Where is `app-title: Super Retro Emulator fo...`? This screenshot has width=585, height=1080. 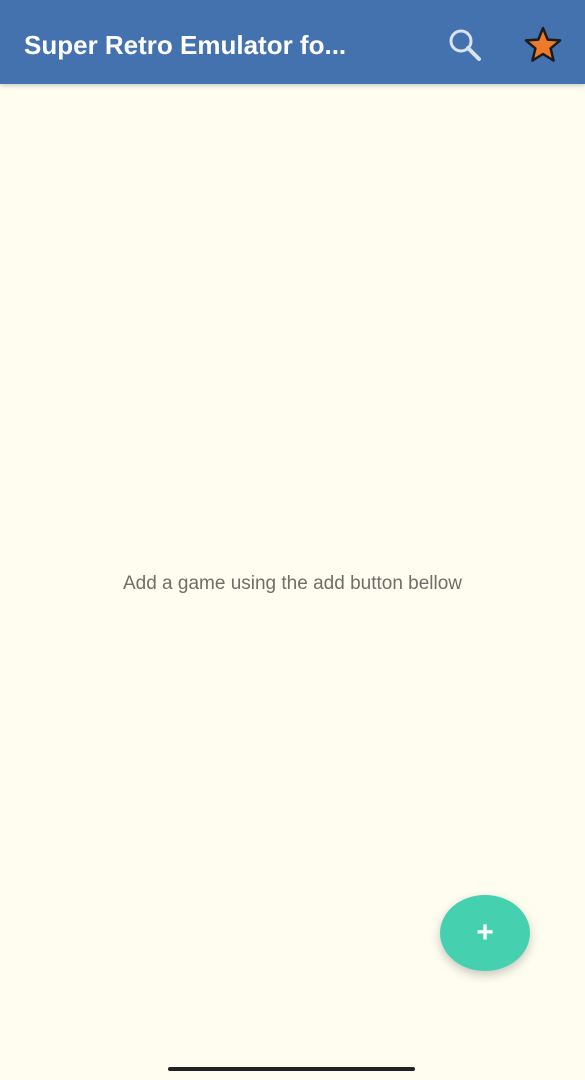 app-title: Super Retro Emulator fo... is located at coordinates (185, 45).